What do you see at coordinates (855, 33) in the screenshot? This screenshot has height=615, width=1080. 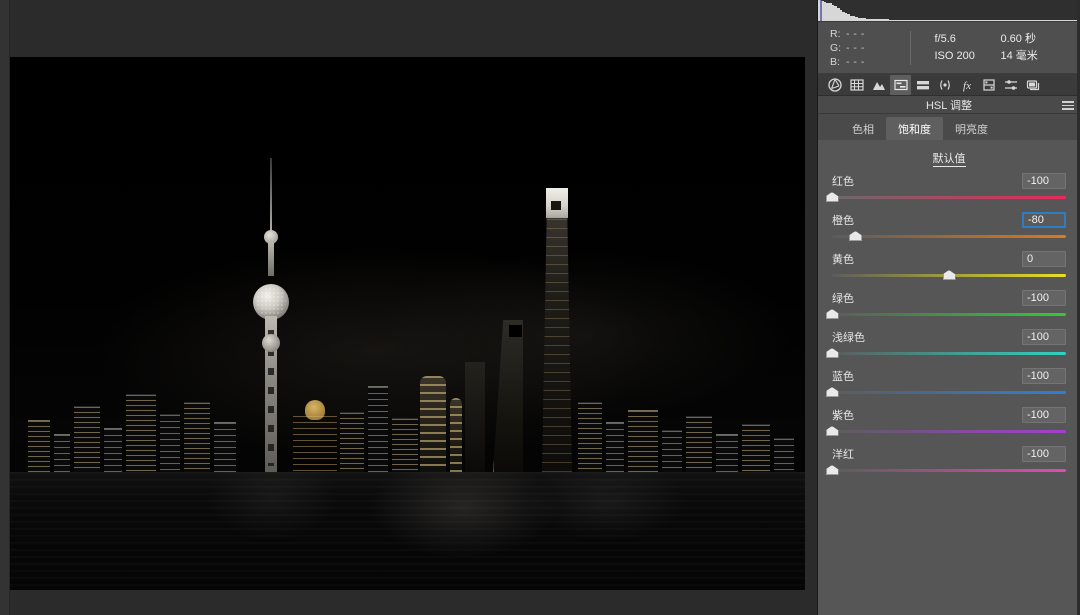 I see `rgb-r-value: - - -` at bounding box center [855, 33].